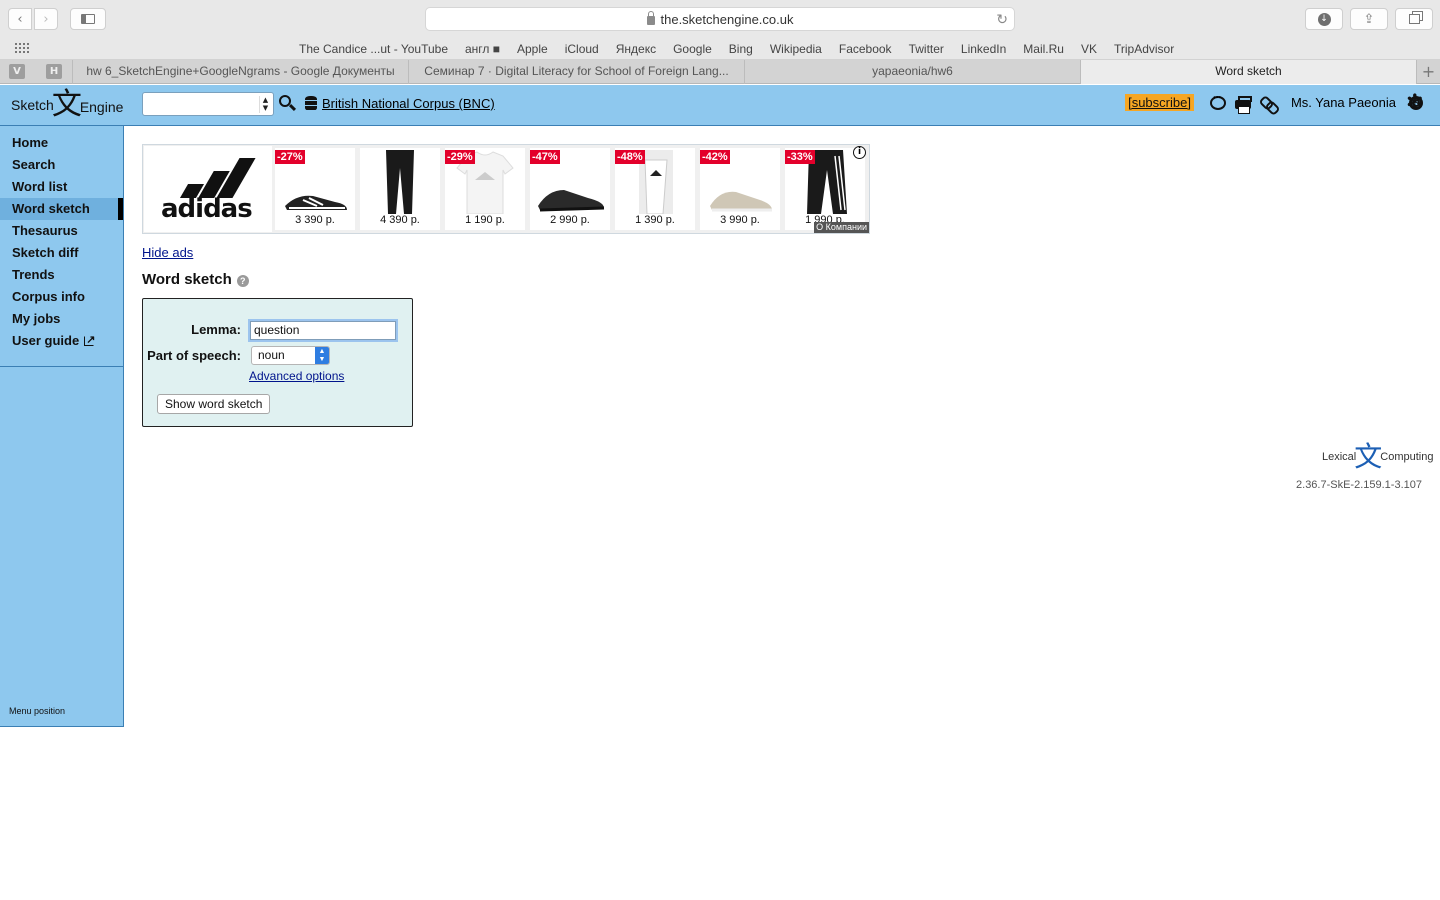  Describe the element at coordinates (61, 297) in the screenshot. I see `sidebar-item-corpus-info: Corpus info` at that location.